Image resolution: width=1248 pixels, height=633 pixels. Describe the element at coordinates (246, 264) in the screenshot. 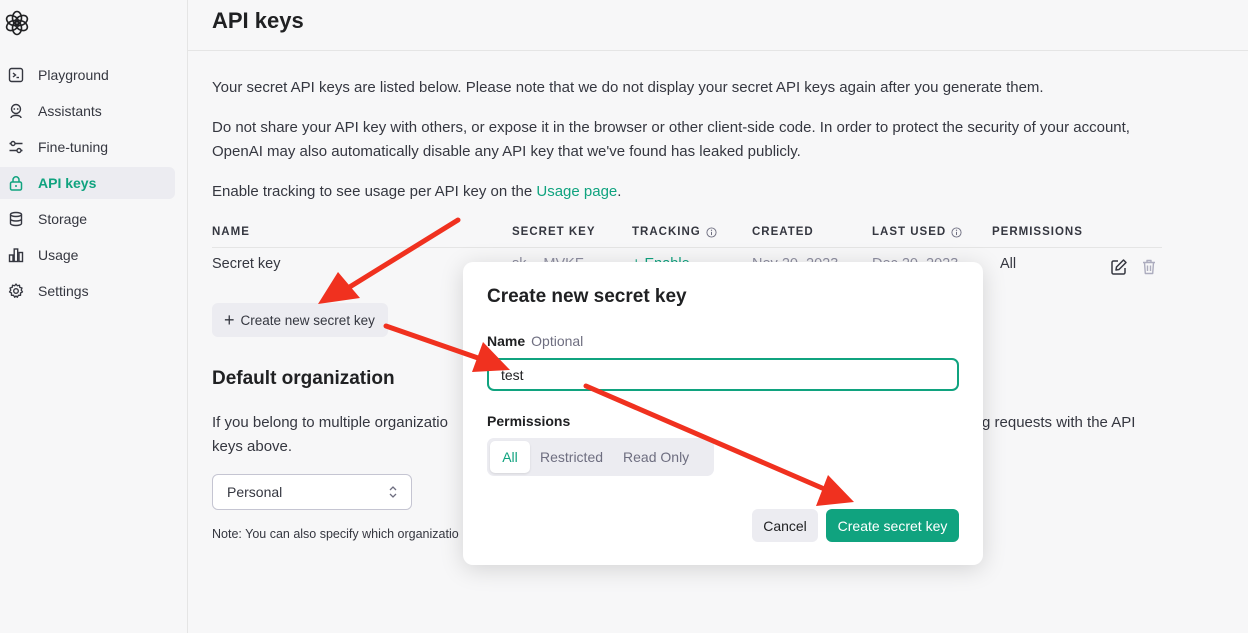

I see `key-name-cell: Secret key` at that location.